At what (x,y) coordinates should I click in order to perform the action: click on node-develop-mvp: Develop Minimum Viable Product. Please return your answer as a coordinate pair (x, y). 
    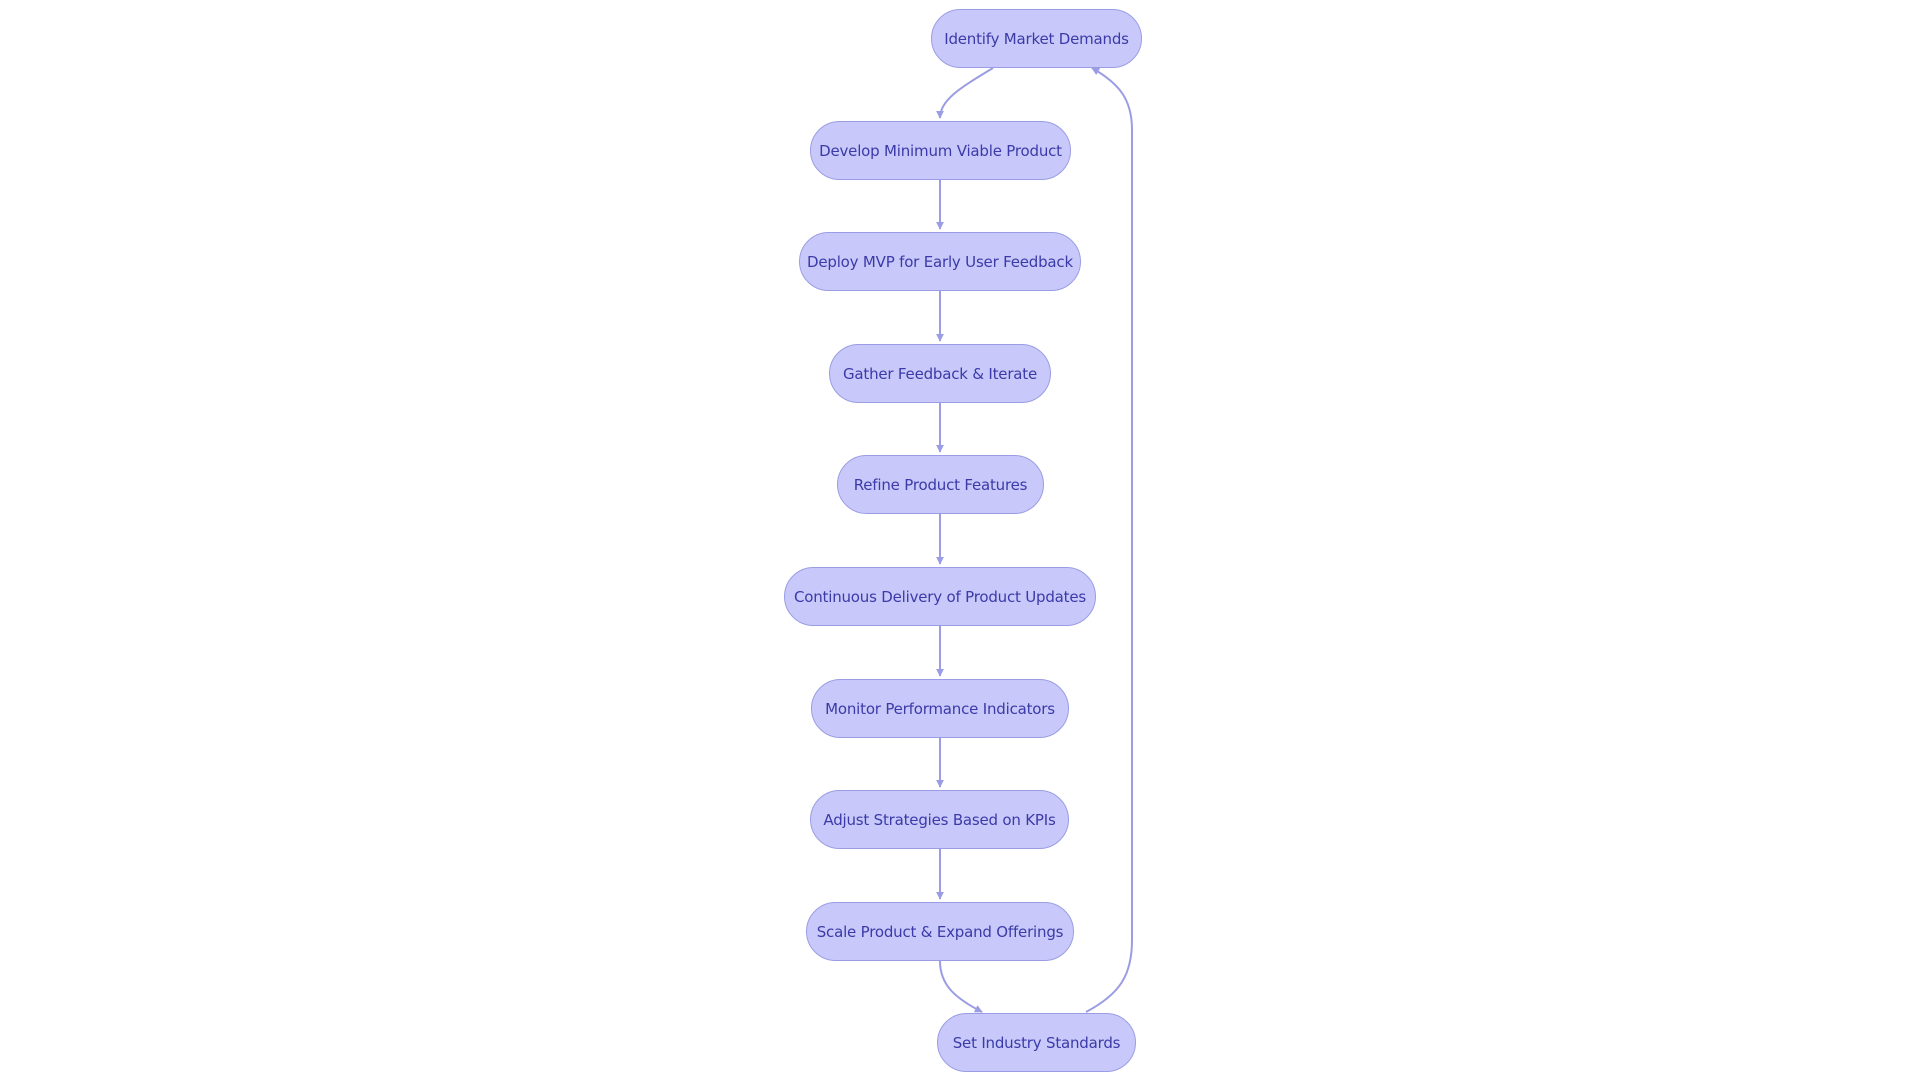
    Looking at the image, I should click on (940, 150).